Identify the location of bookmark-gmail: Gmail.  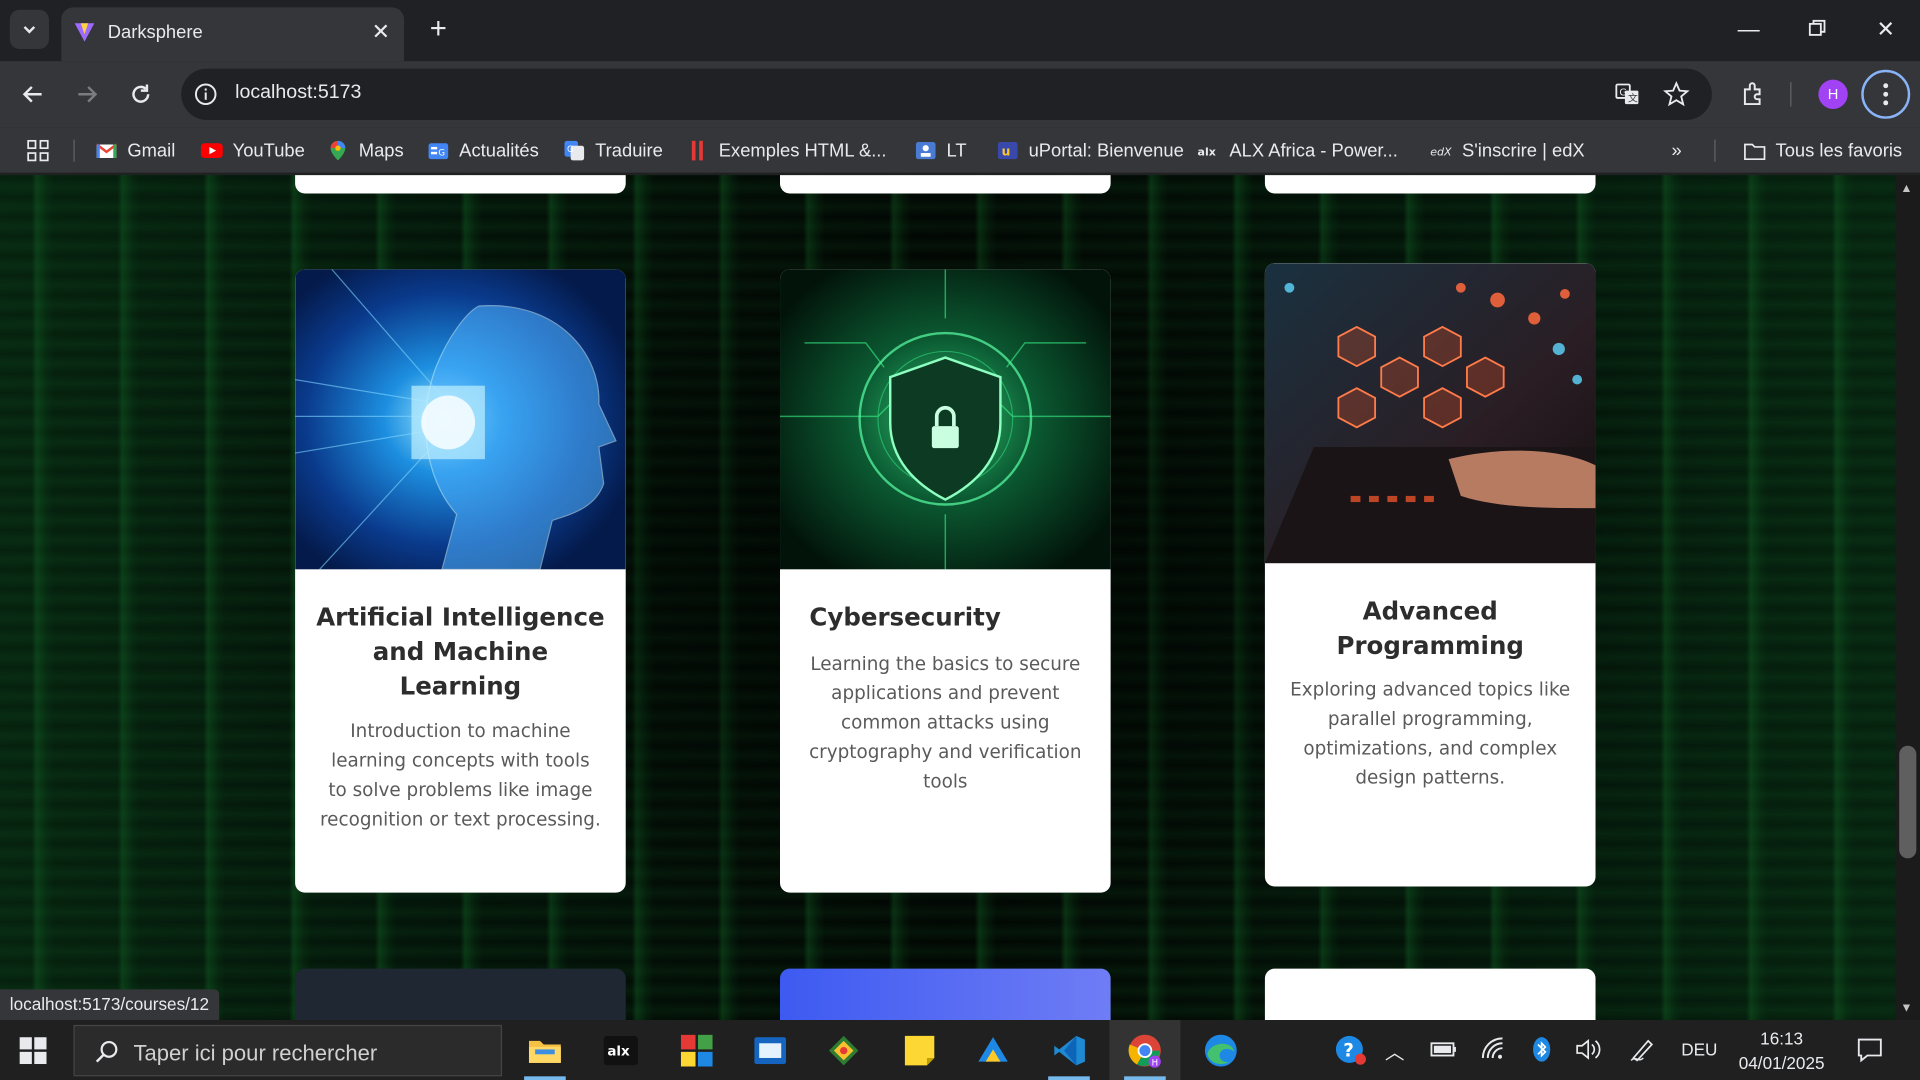
(135, 150).